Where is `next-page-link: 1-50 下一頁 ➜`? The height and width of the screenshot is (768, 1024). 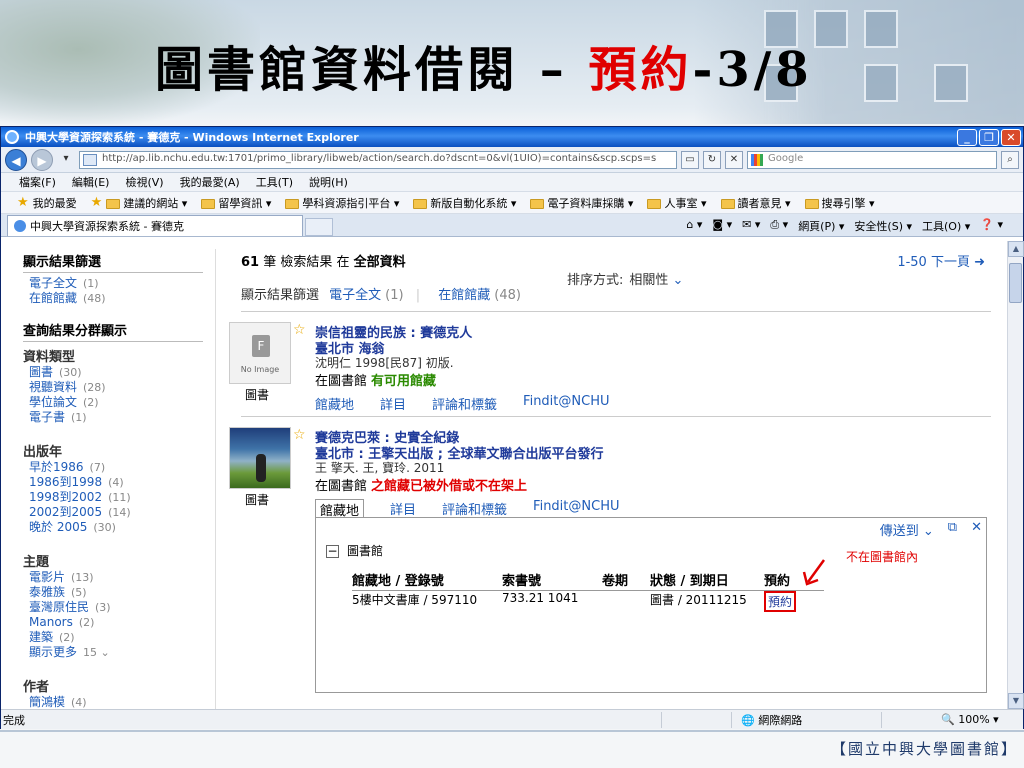
next-page-link: 1-50 下一頁 ➜ is located at coordinates (941, 260).